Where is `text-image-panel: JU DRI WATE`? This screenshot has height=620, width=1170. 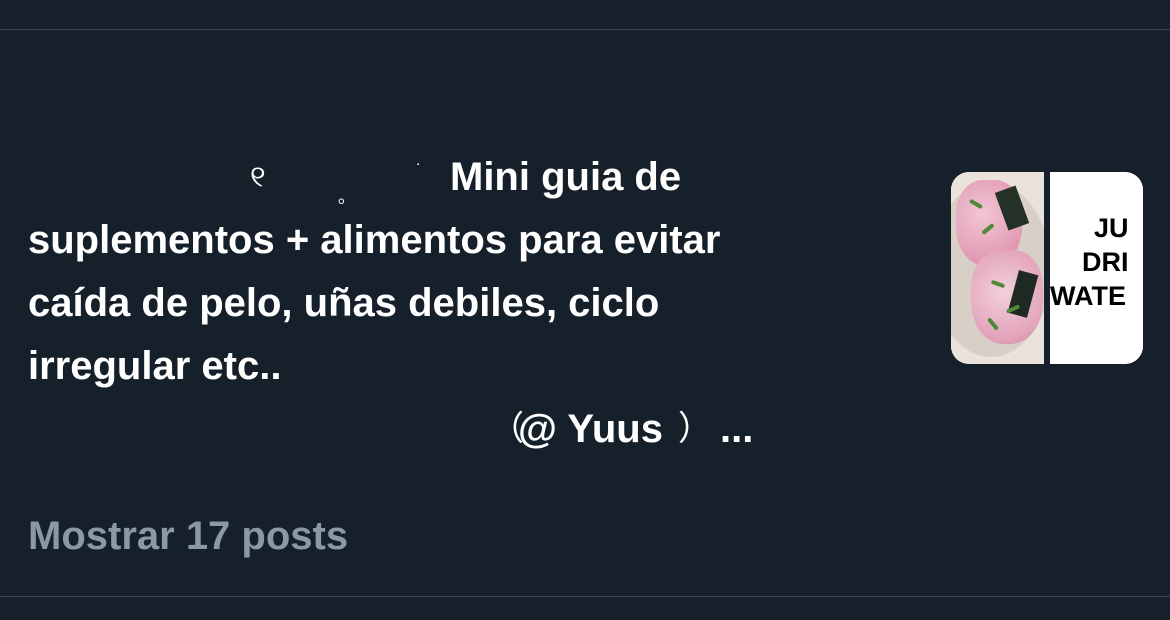
text-image-panel: JU DRI WATE is located at coordinates (1096, 268).